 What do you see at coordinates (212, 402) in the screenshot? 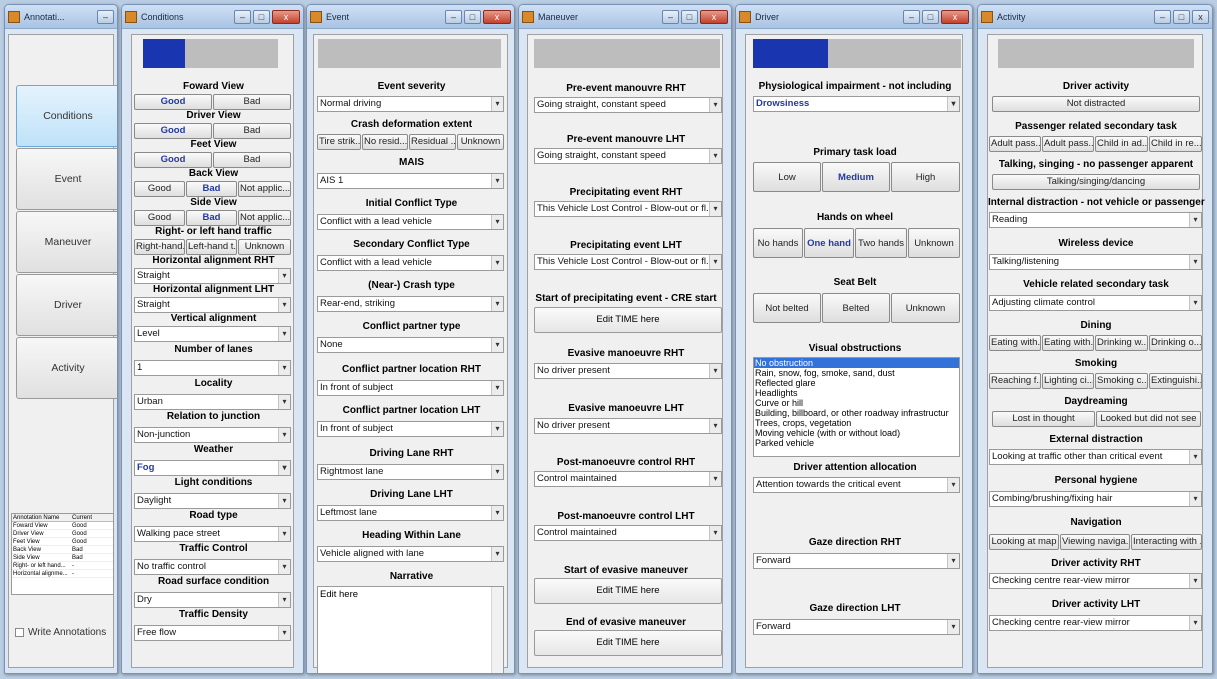
I see `locality-dropdown: Urban` at bounding box center [212, 402].